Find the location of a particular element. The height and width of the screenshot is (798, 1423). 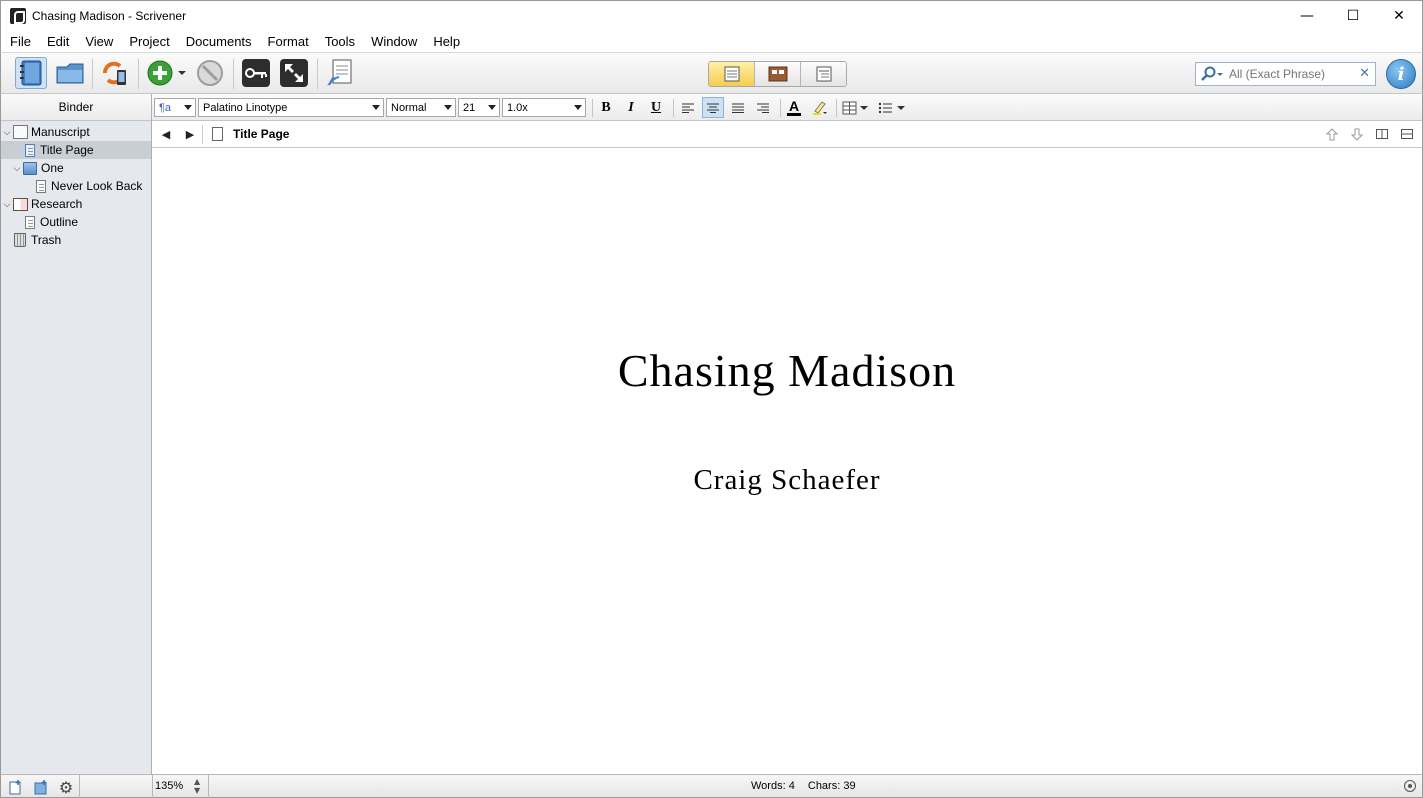

forward-button: ▶ is located at coordinates (190, 134).